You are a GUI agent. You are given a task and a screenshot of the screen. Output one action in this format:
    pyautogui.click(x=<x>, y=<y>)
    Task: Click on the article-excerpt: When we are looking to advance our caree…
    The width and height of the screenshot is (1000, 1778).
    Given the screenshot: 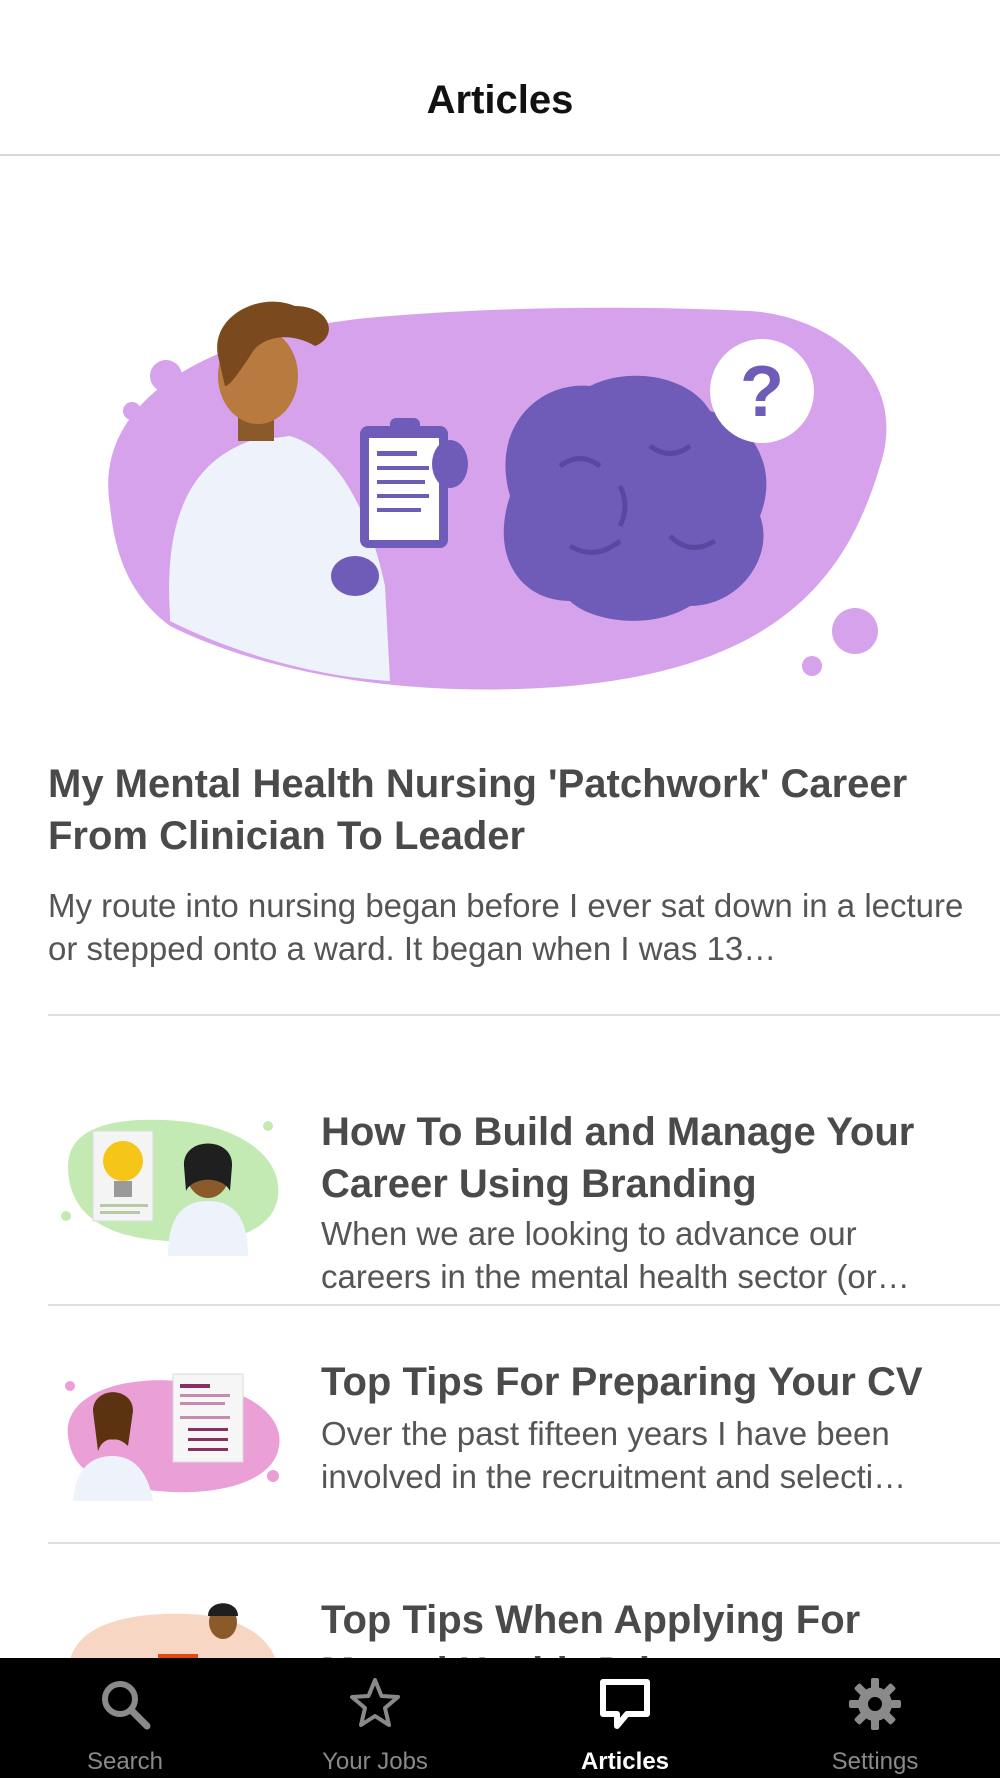 What is the action you would take?
    pyautogui.click(x=615, y=1255)
    